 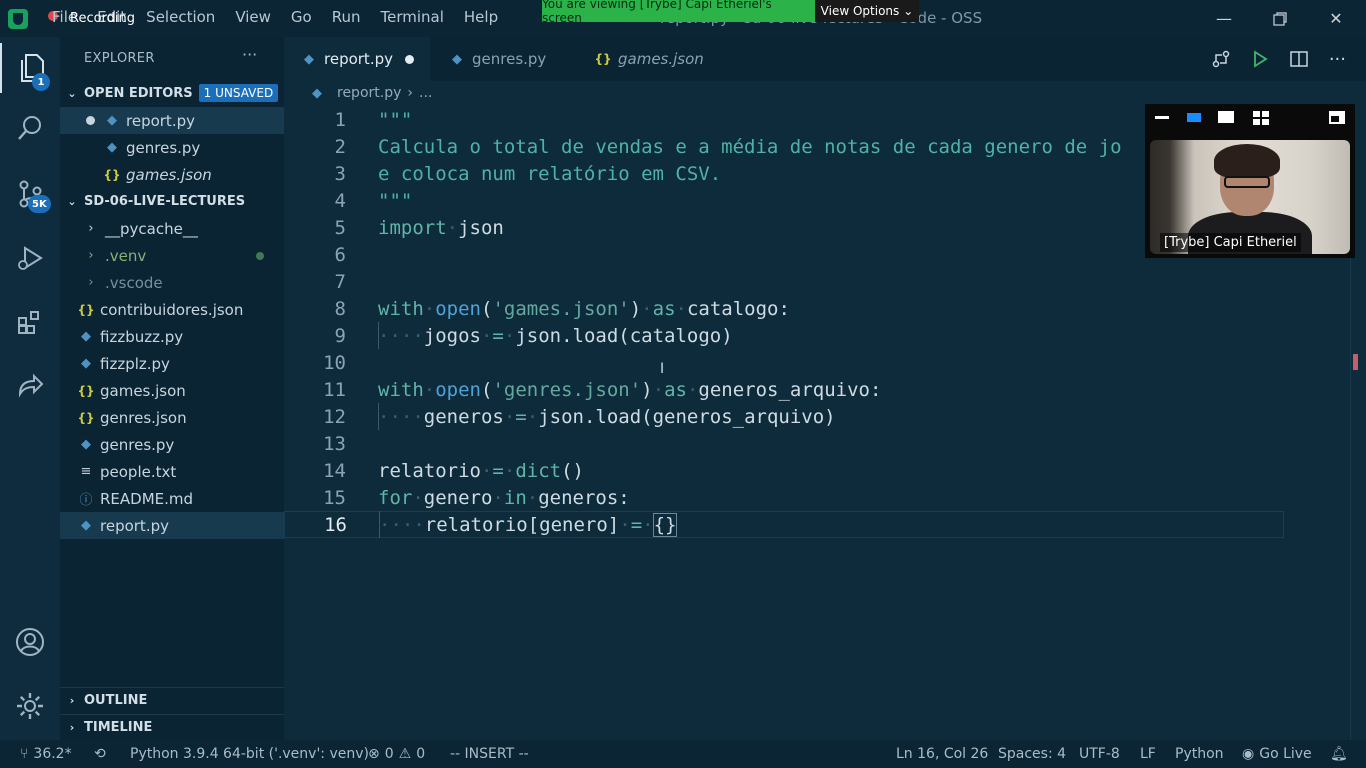 I want to click on restore-button, so click(x=1280, y=18).